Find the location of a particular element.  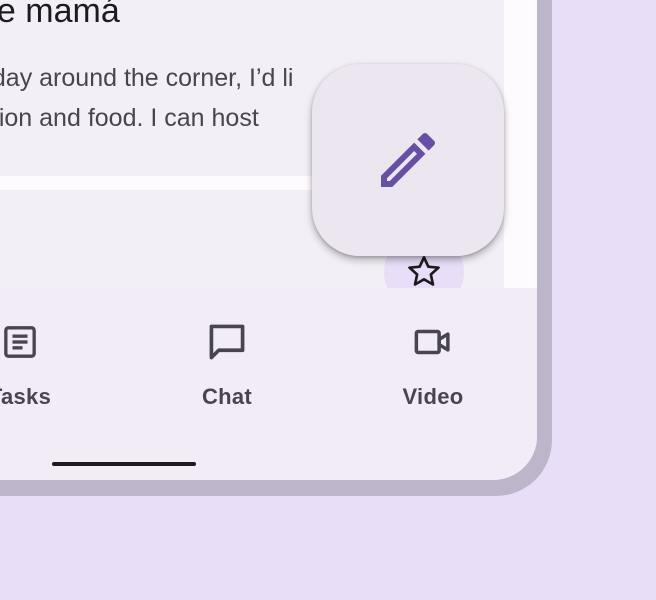

nav-item-video: Video is located at coordinates (433, 364).